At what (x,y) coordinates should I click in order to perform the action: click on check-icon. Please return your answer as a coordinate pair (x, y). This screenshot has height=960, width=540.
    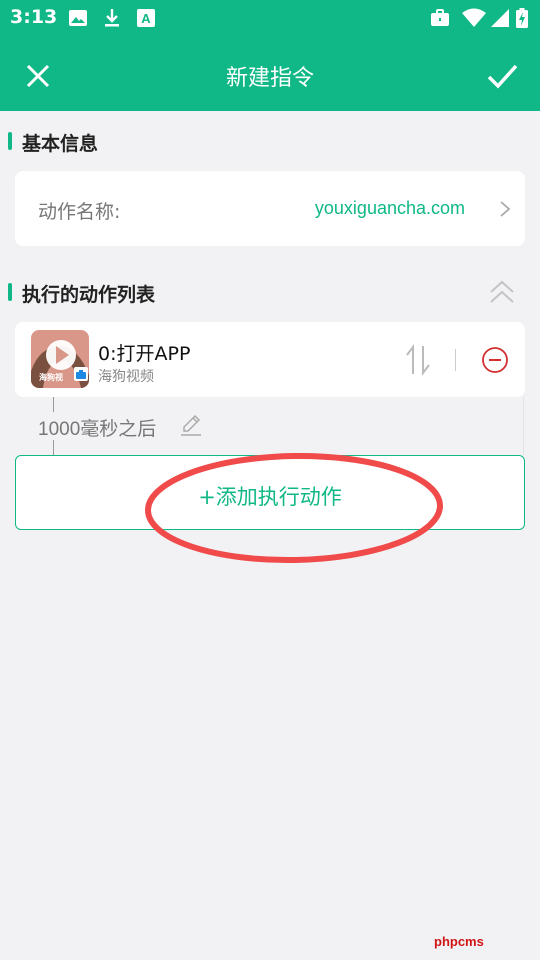
    Looking at the image, I should click on (502, 76).